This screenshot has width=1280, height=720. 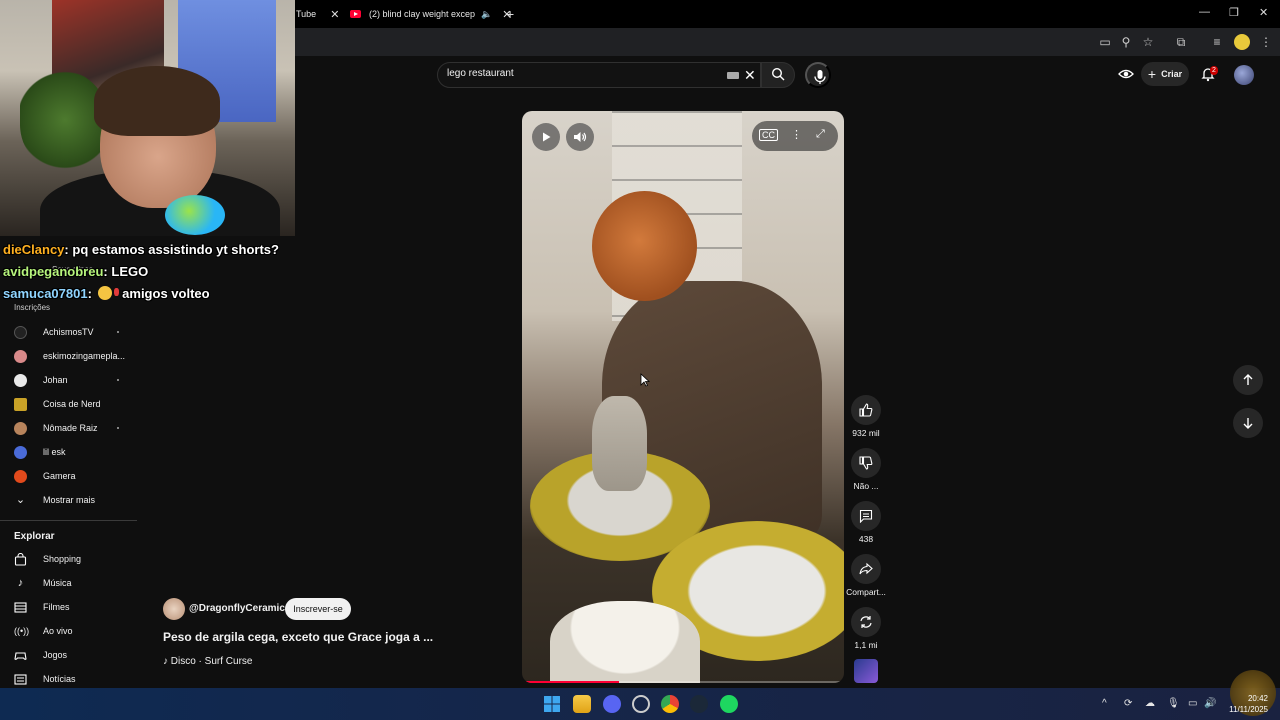 I want to click on sidebar-item-johan: Johan, so click(x=74, y=380).